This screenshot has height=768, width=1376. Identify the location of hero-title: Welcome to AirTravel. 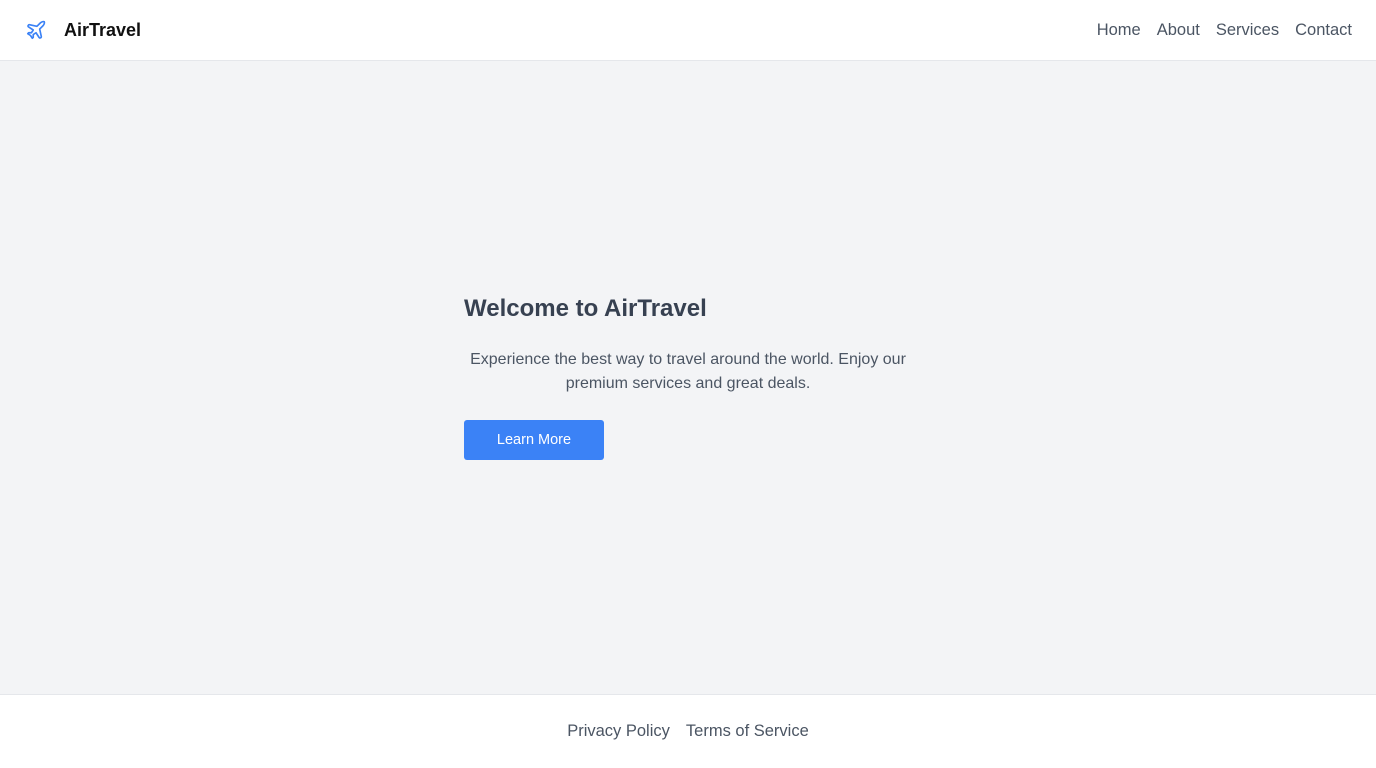
(585, 308).